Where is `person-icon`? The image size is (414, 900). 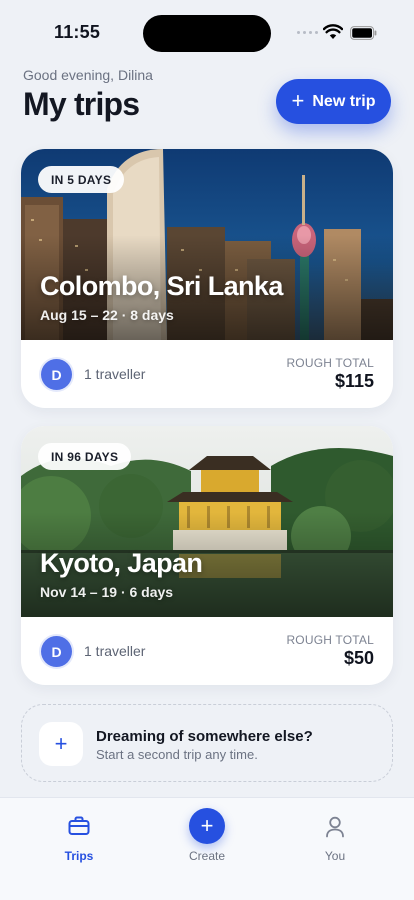 person-icon is located at coordinates (335, 827).